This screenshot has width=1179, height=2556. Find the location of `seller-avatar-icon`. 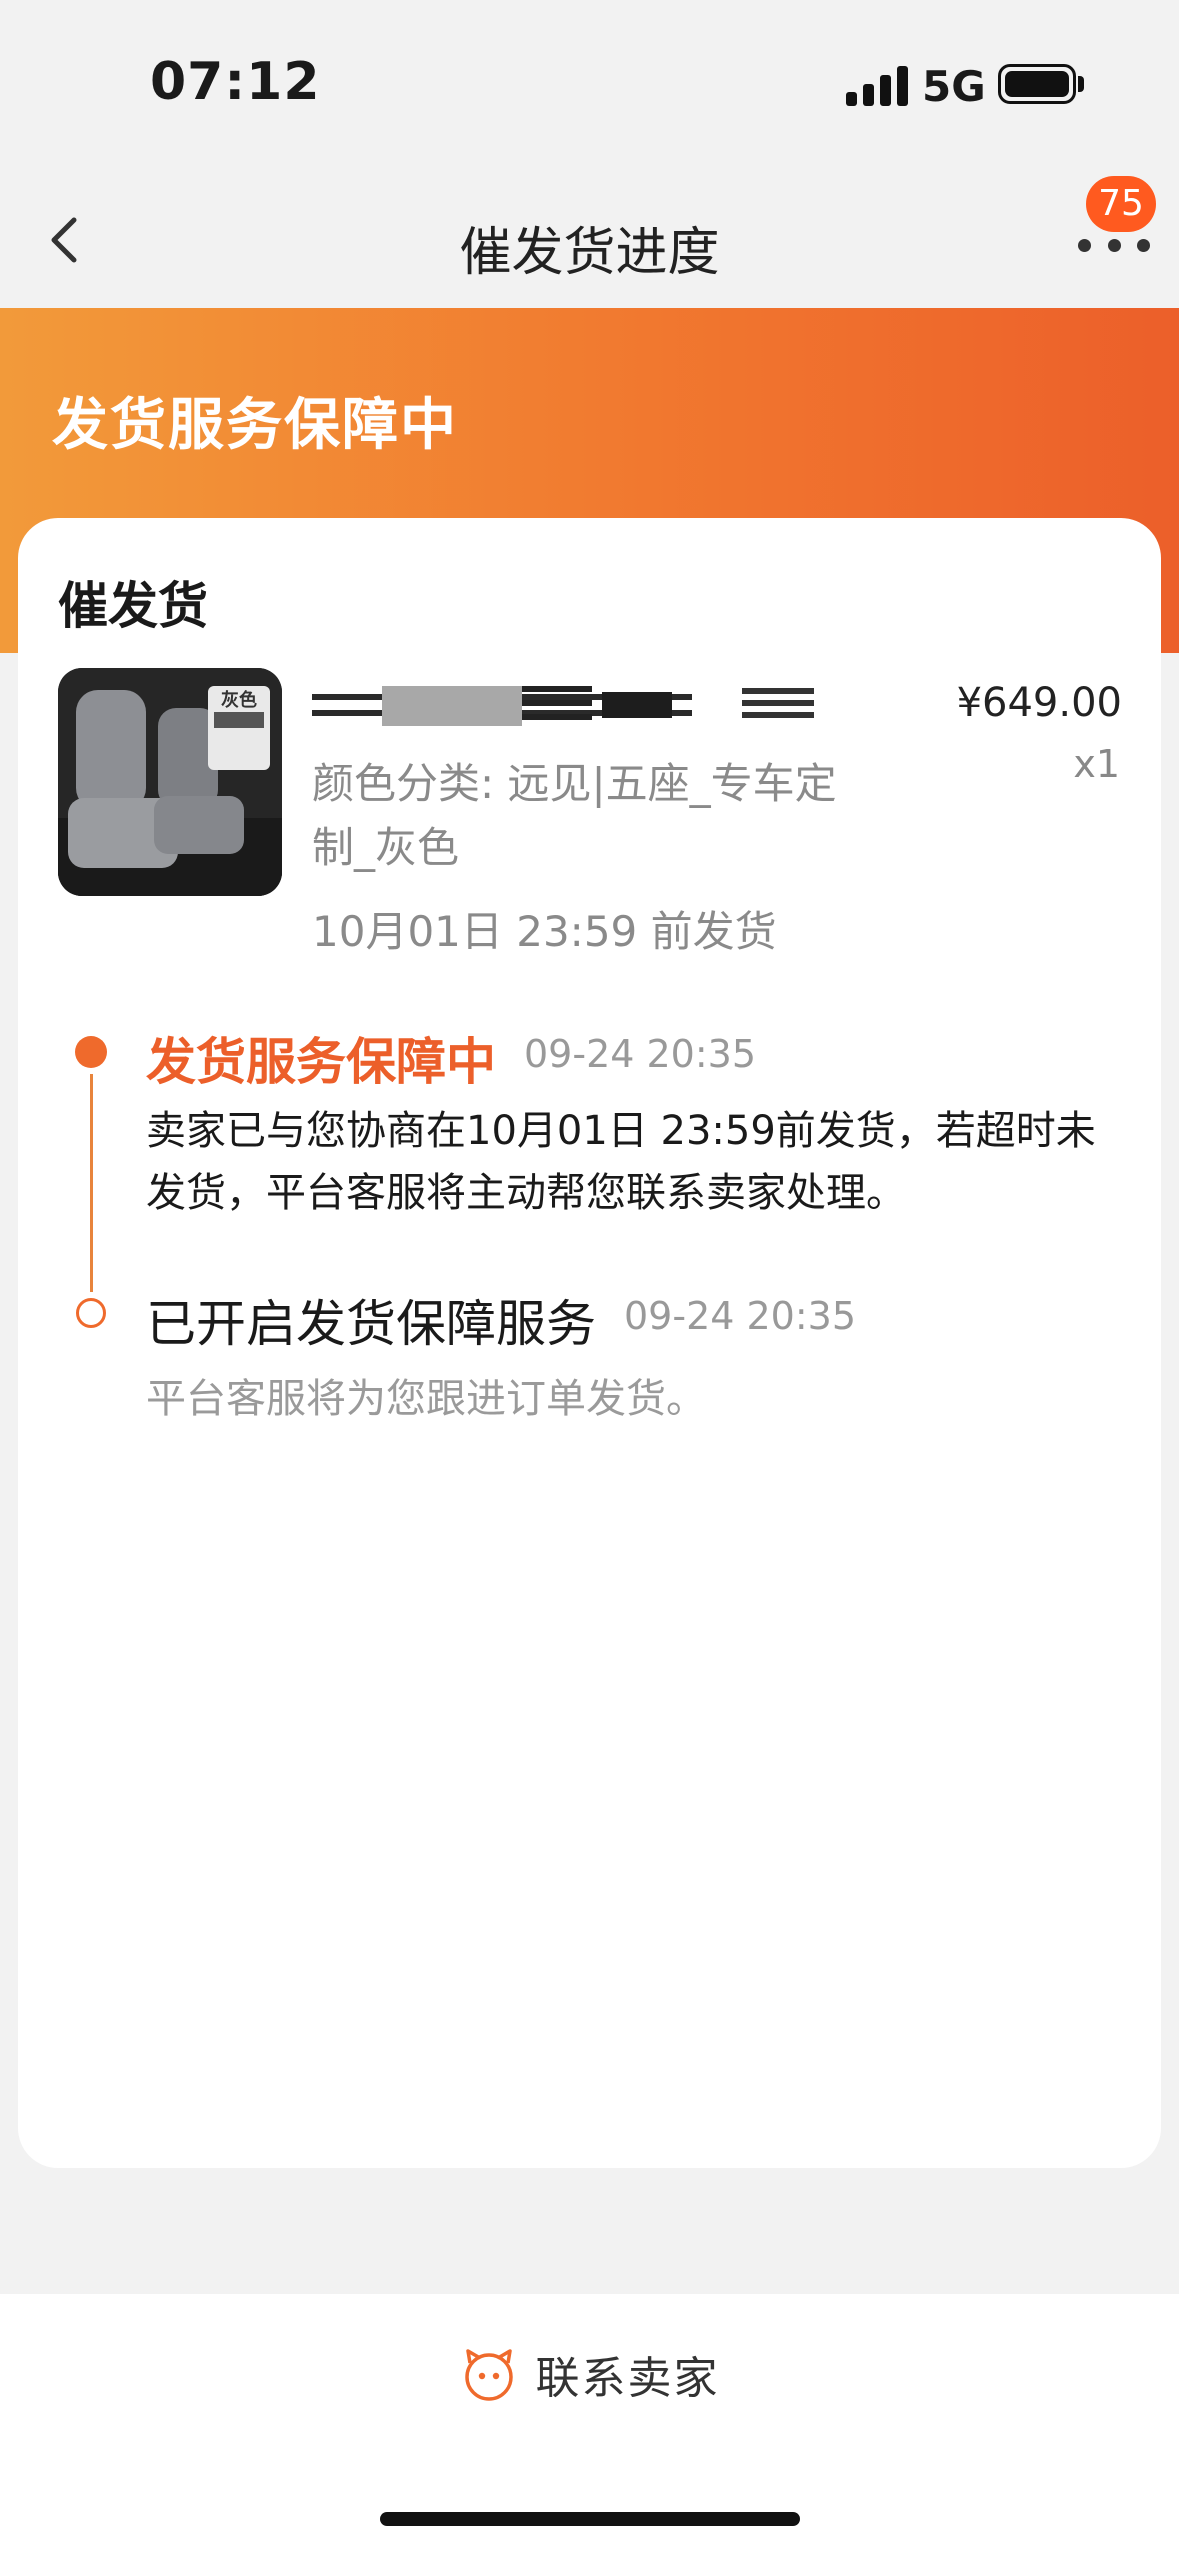

seller-avatar-icon is located at coordinates (488, 2375).